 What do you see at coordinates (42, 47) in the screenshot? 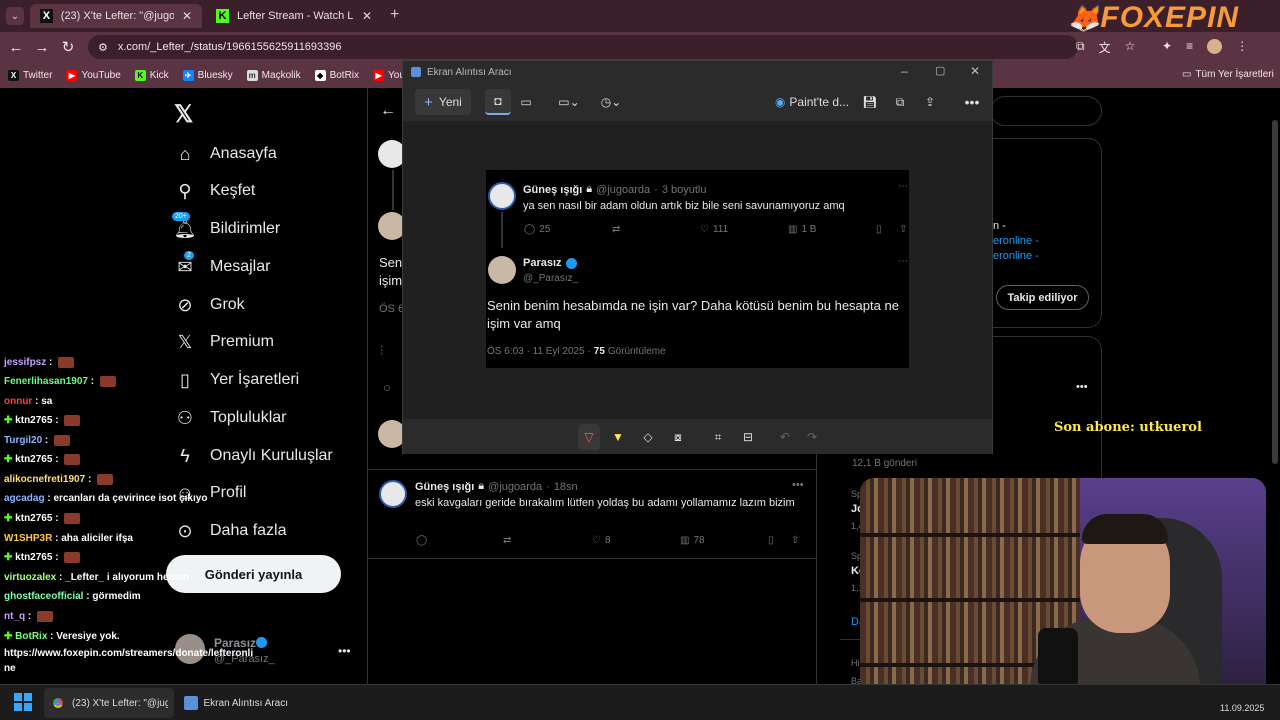
I see `forward-icon: →` at bounding box center [42, 47].